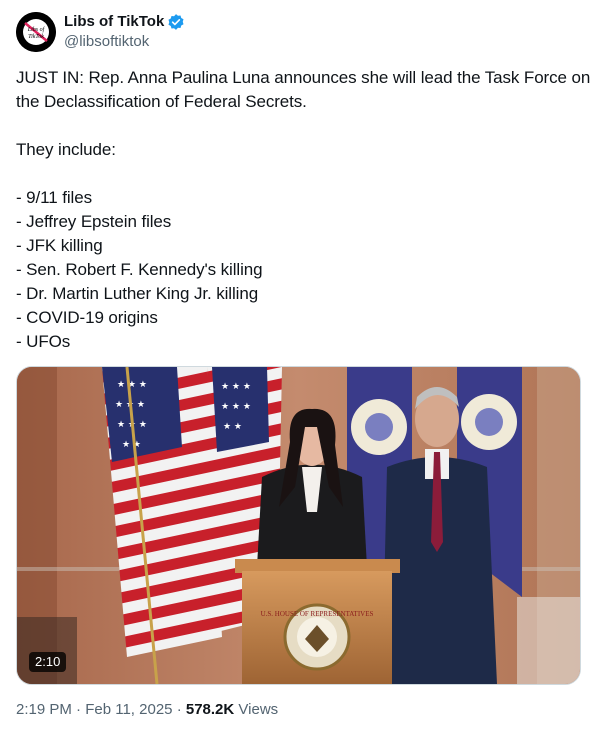  Describe the element at coordinates (258, 709) in the screenshot. I see `views-label: Views` at that location.